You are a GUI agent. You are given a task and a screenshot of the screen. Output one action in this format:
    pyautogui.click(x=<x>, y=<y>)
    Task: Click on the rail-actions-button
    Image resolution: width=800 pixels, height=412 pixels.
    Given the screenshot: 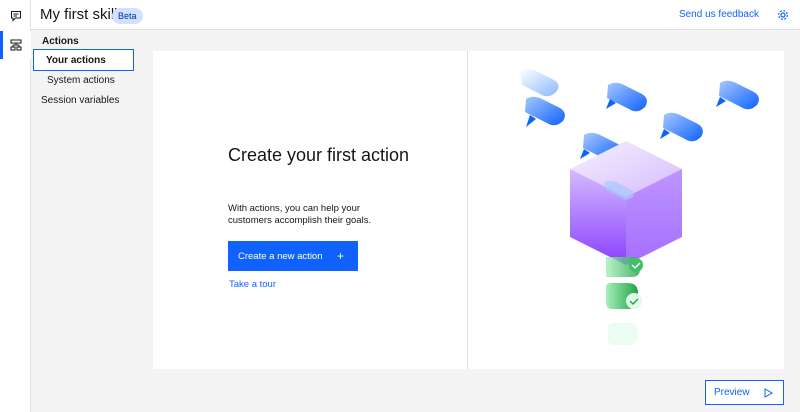 What is the action you would take?
    pyautogui.click(x=15, y=45)
    